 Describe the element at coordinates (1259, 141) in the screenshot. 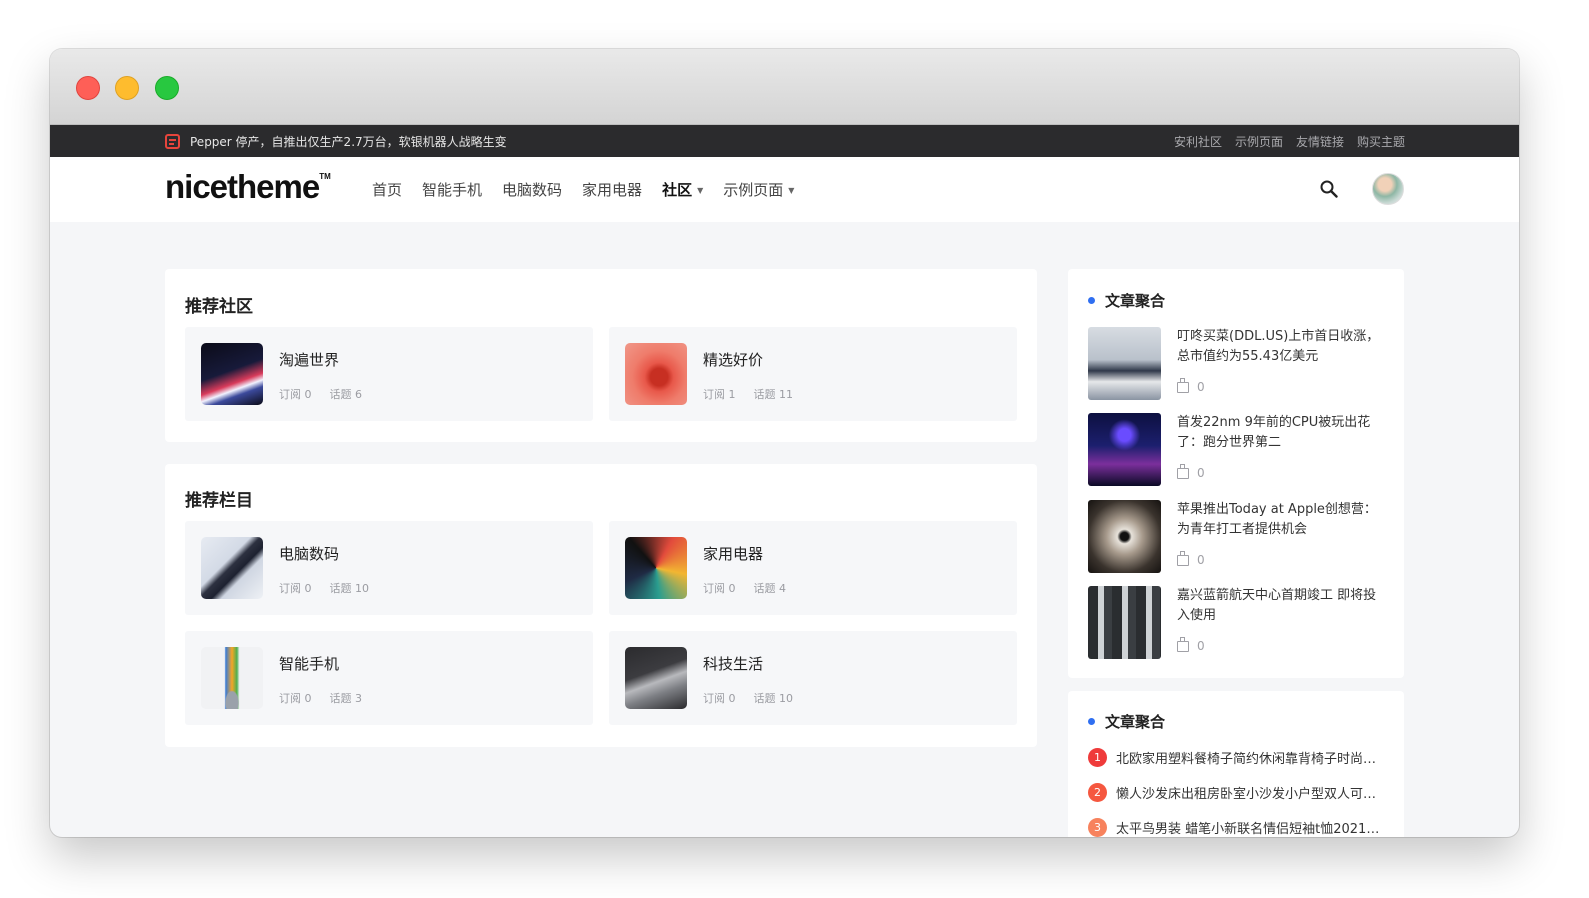

I see `top-link-sample-page: 示例页面` at that location.